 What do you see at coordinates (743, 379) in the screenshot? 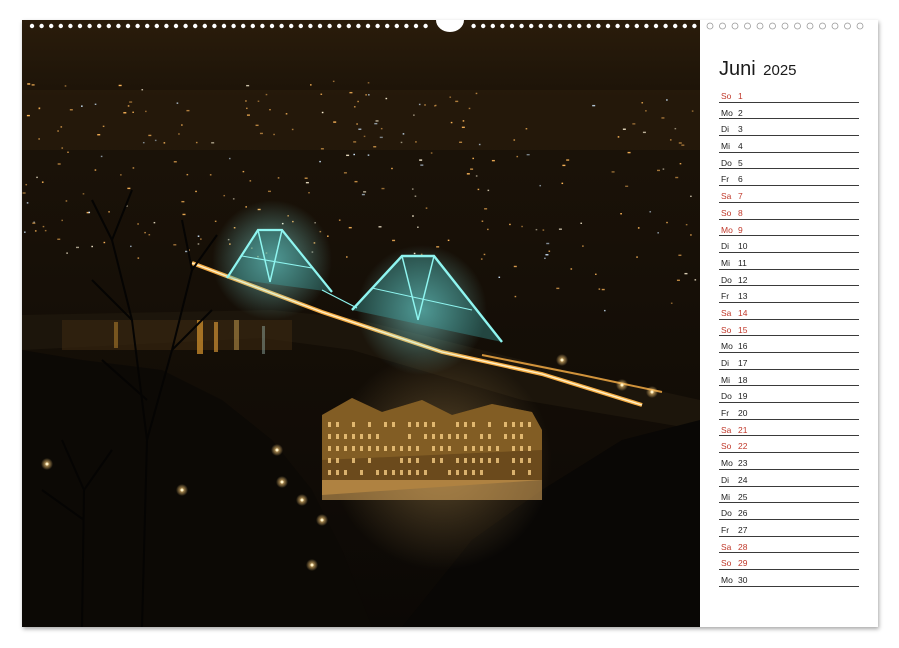
I see `day-number: 18` at bounding box center [743, 379].